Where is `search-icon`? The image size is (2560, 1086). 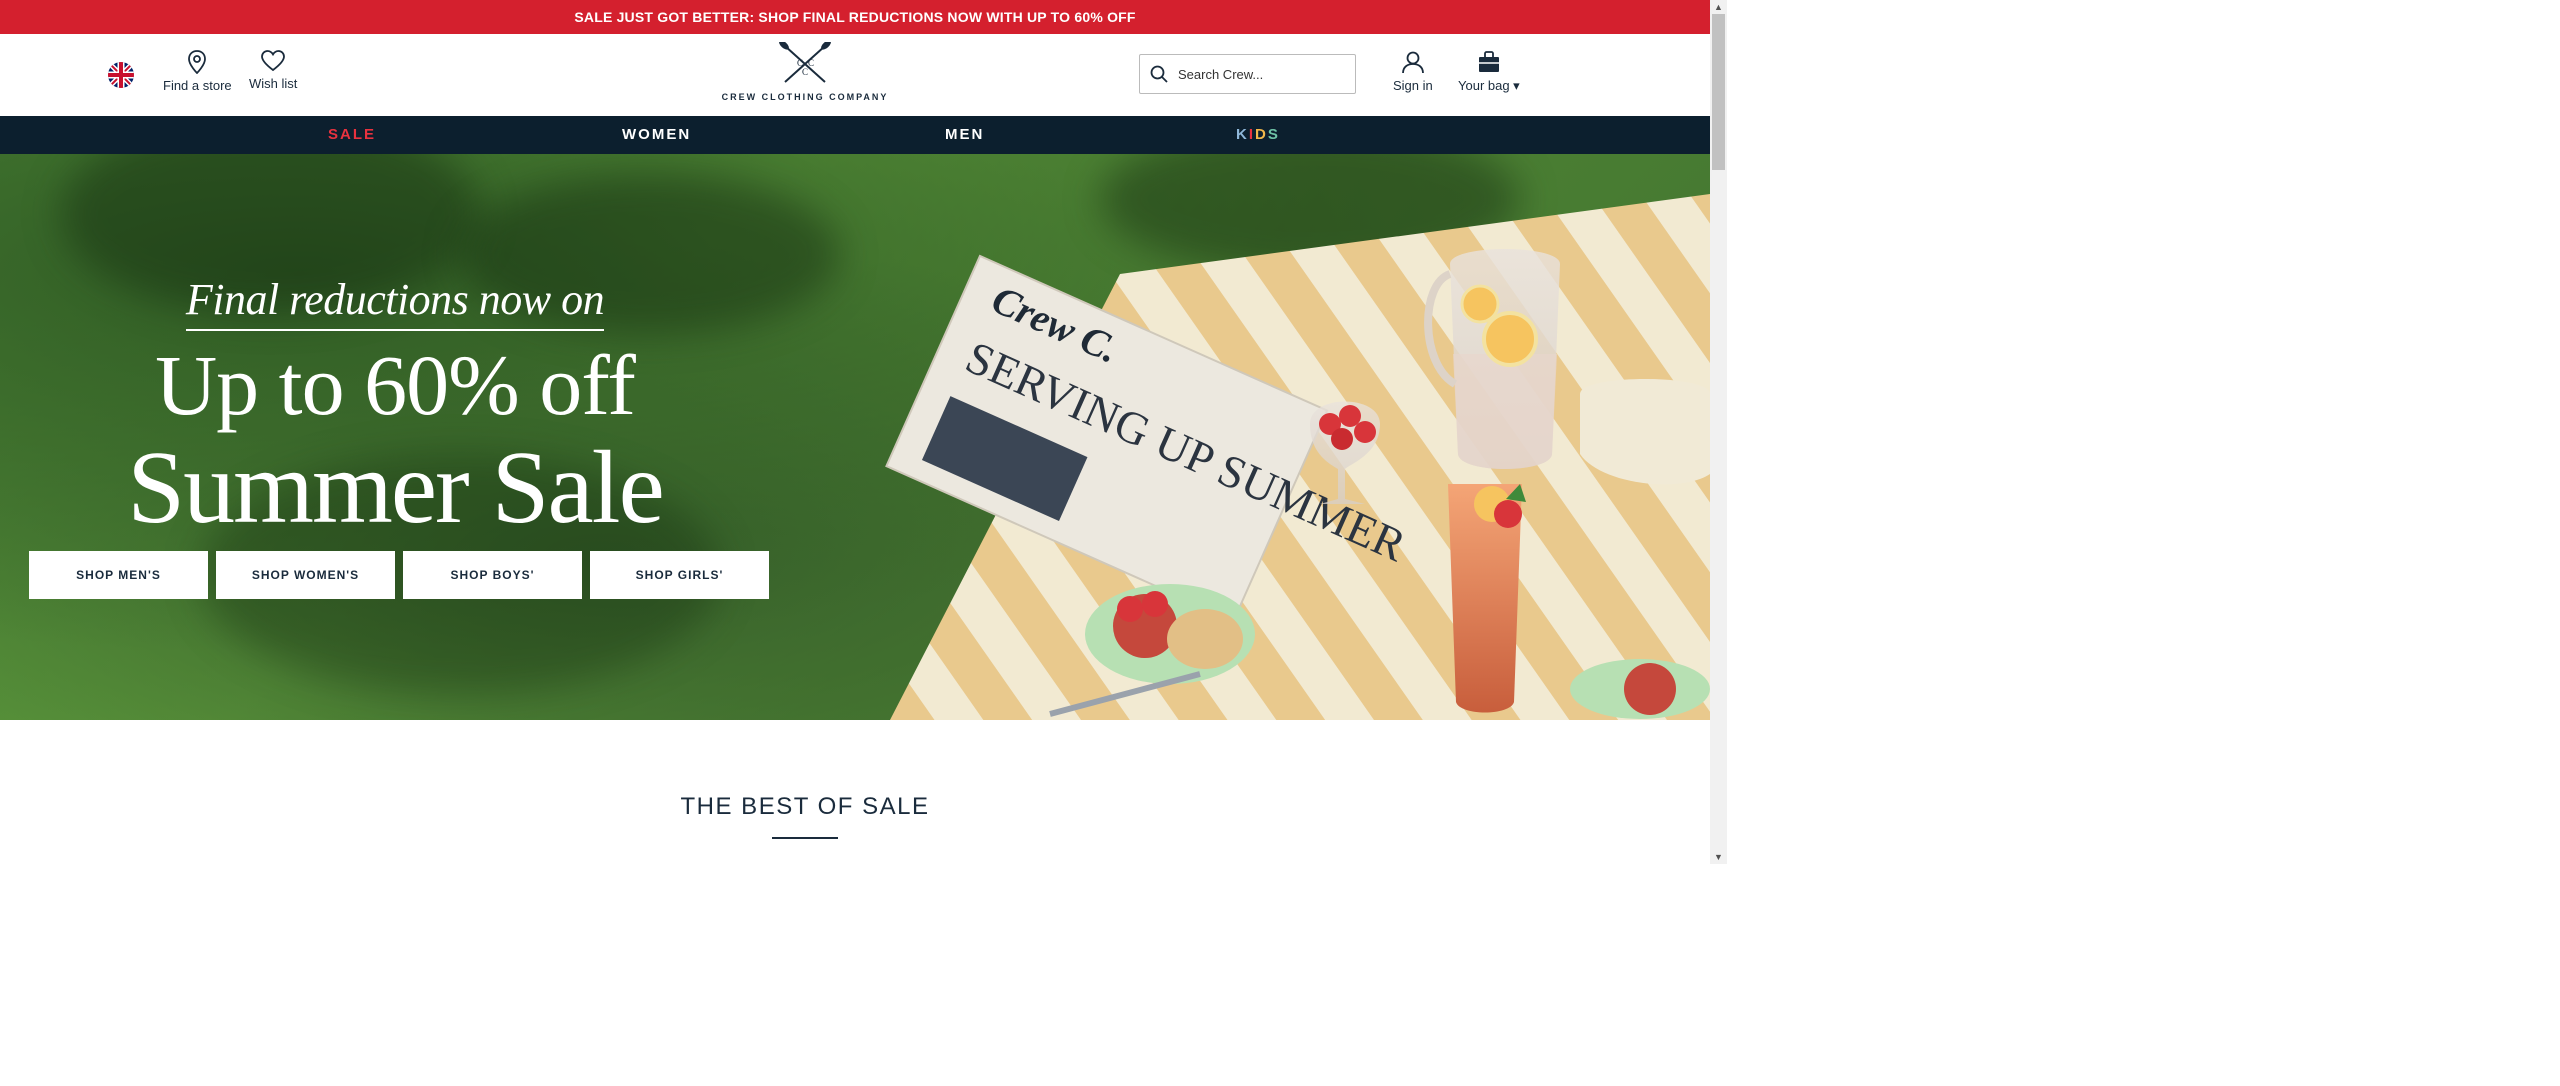 search-icon is located at coordinates (1159, 74).